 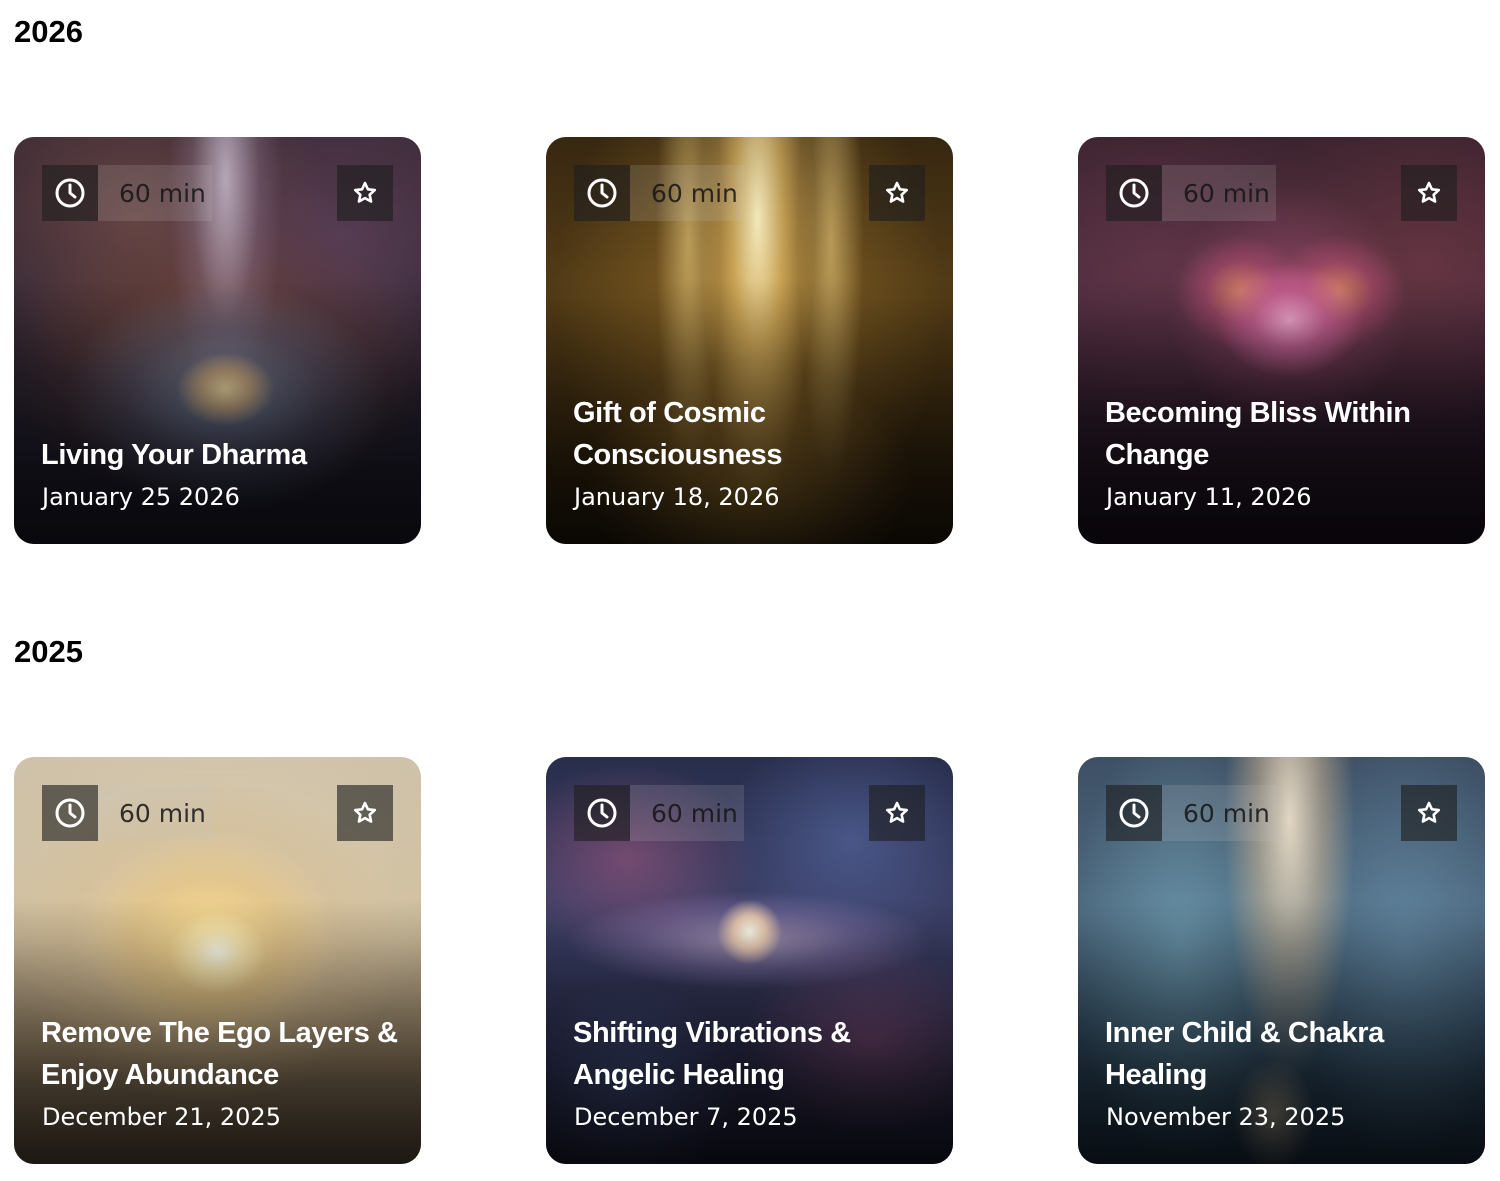 I want to click on card-title: Gift of Cosmic Consciousness, so click(x=678, y=434).